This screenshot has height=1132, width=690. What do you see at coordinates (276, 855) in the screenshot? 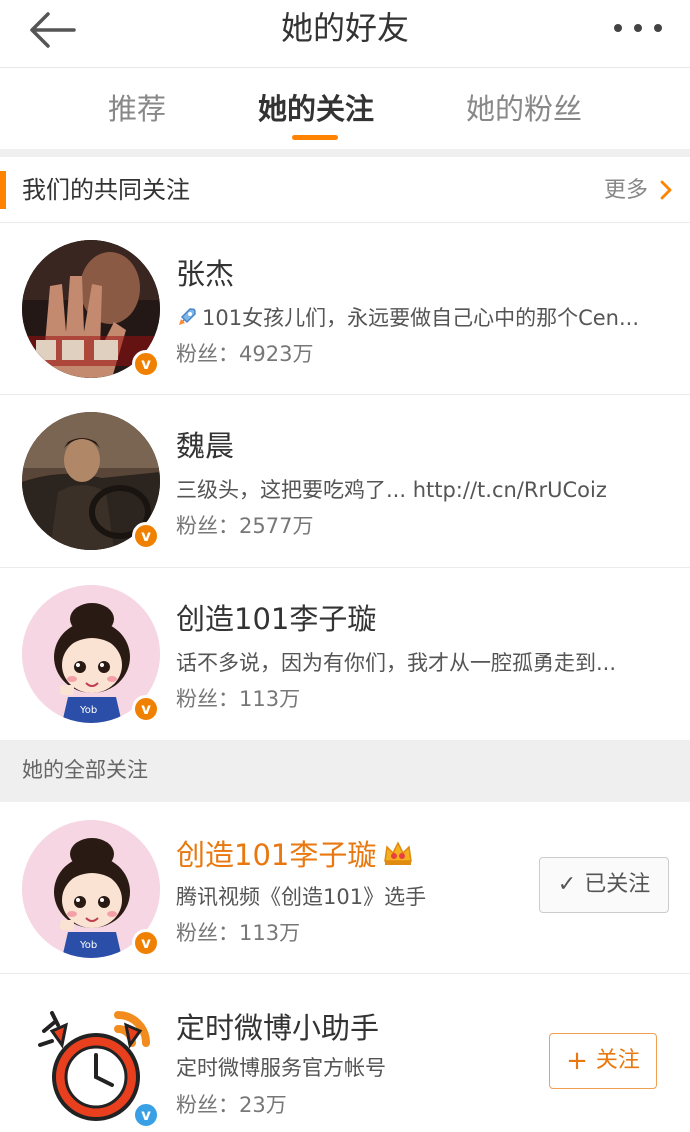
I see `user-name-text: 创造101李子璇` at bounding box center [276, 855].